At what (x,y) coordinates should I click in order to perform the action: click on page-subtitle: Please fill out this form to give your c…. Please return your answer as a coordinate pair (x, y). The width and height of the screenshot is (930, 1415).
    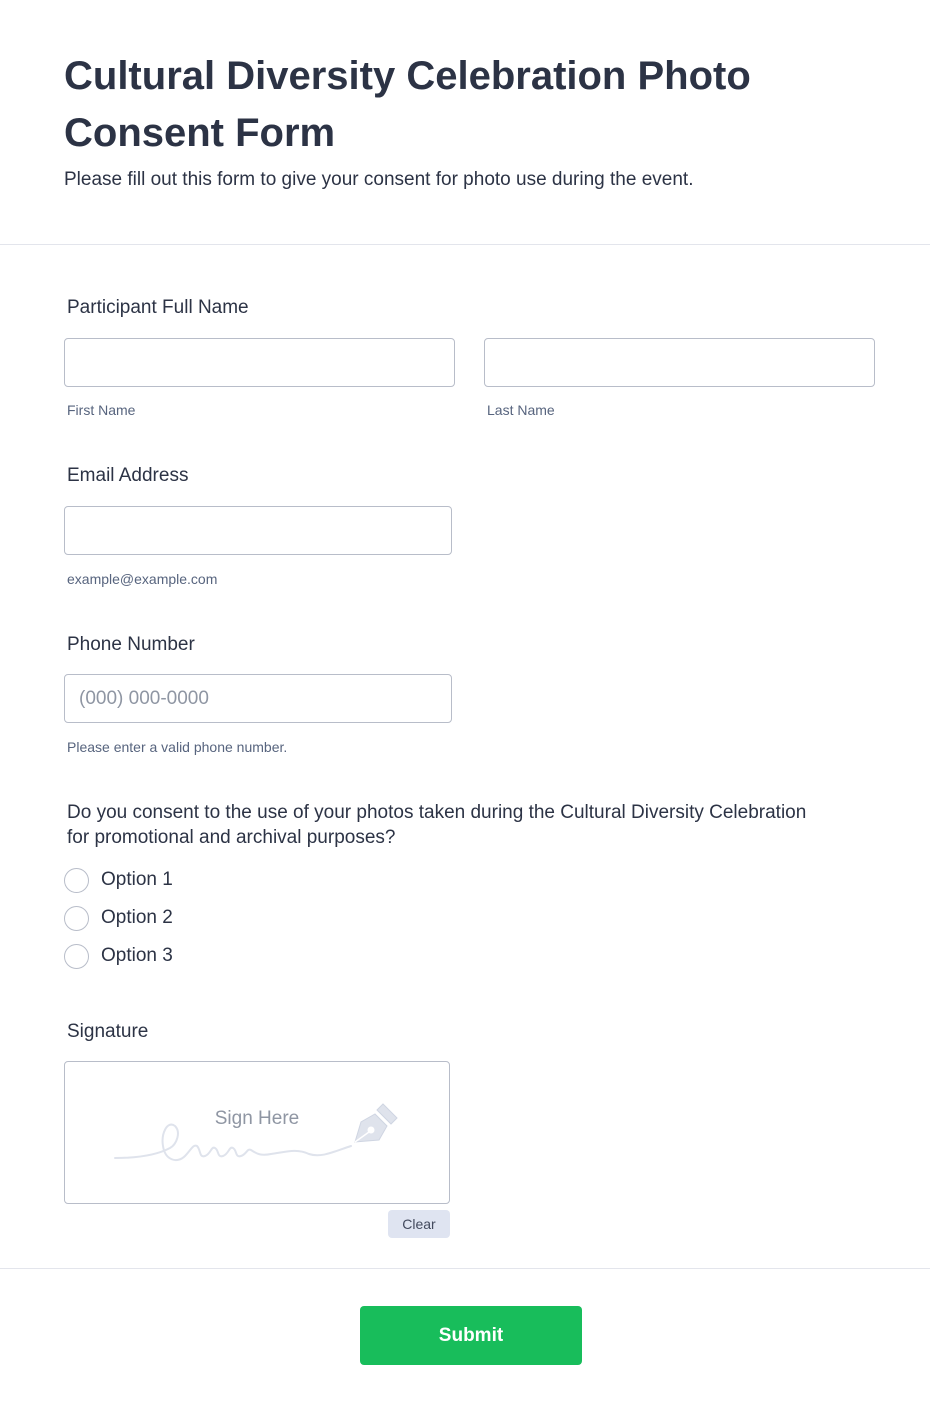
    Looking at the image, I should click on (379, 179).